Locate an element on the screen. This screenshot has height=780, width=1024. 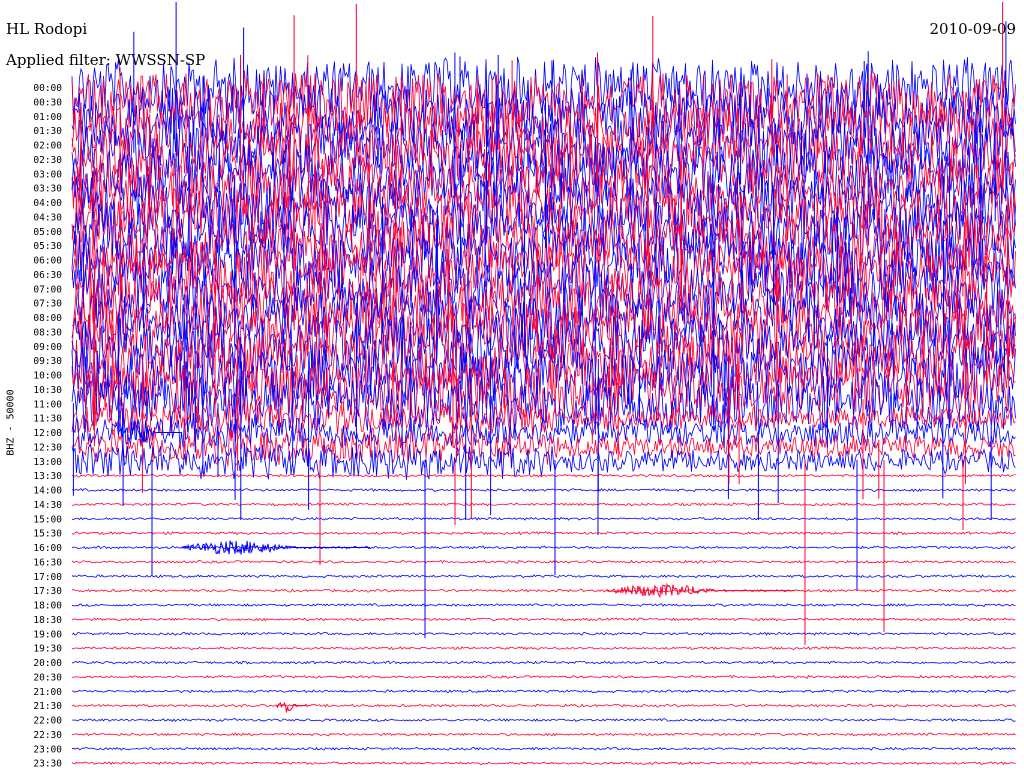
time-label-0330: 03:30 is located at coordinates (47, 189).